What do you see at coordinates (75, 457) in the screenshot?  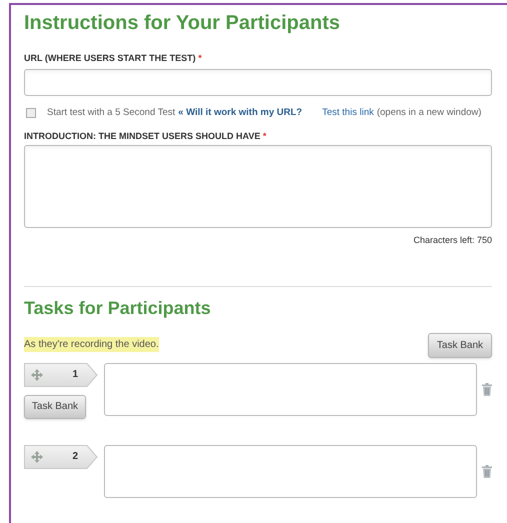 I see `task-number: 2` at bounding box center [75, 457].